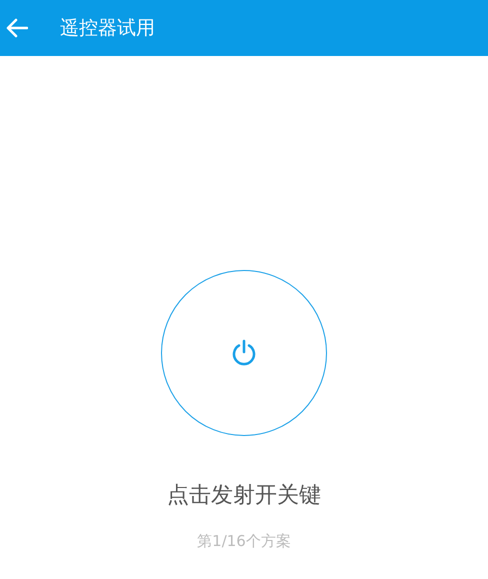 The image size is (488, 579). I want to click on scheme-counter: 第1/16个方案, so click(244, 541).